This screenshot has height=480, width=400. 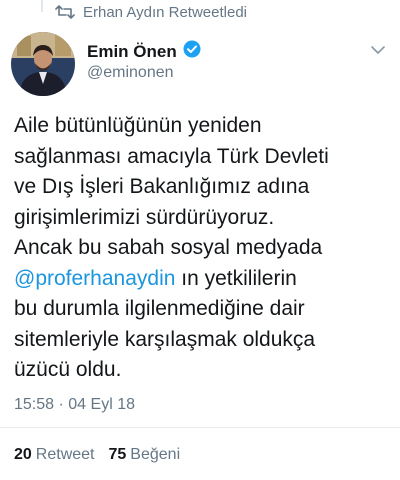 What do you see at coordinates (42, 6) in the screenshot?
I see `thread-connector-line` at bounding box center [42, 6].